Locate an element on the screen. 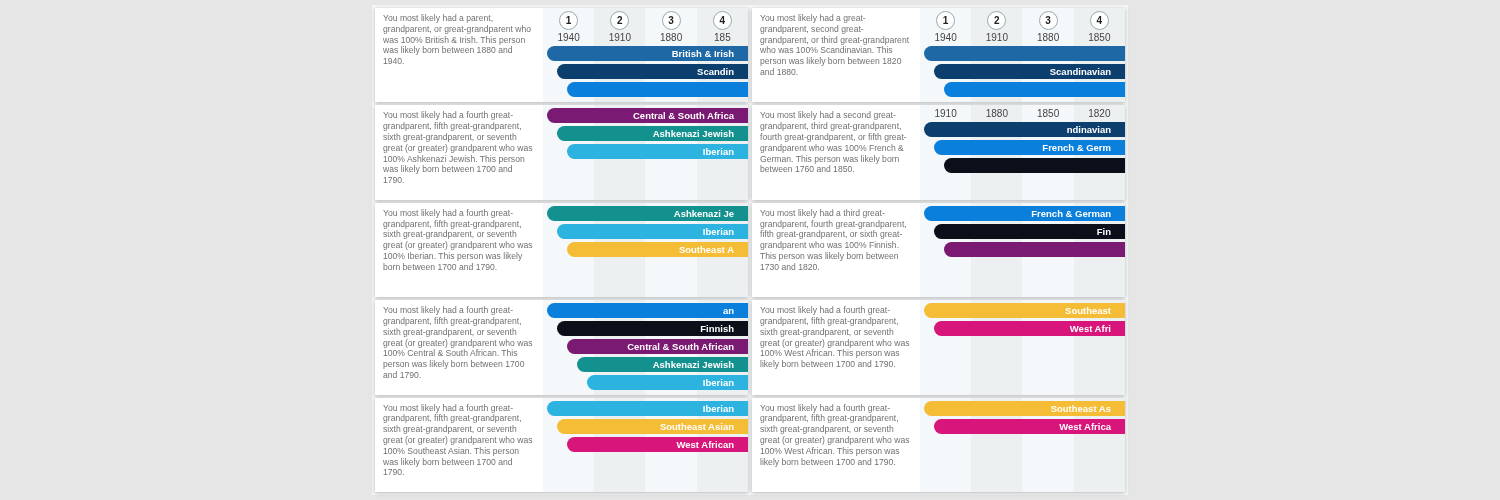 This screenshot has width=1500, height=500. ethnicity-bar: West African is located at coordinates (657, 444).